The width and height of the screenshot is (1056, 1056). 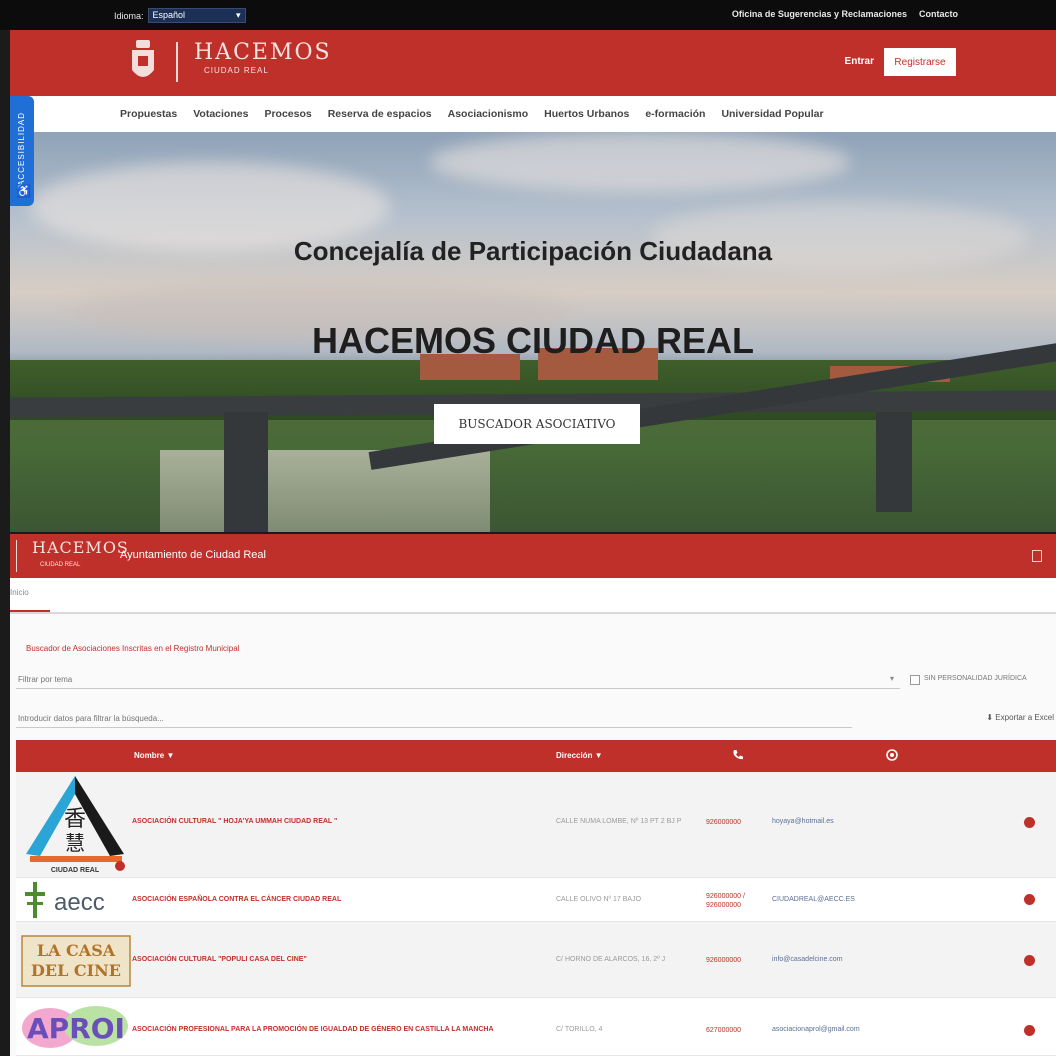 I want to click on association-phone: 926000000 / 926000000, so click(x=726, y=901).